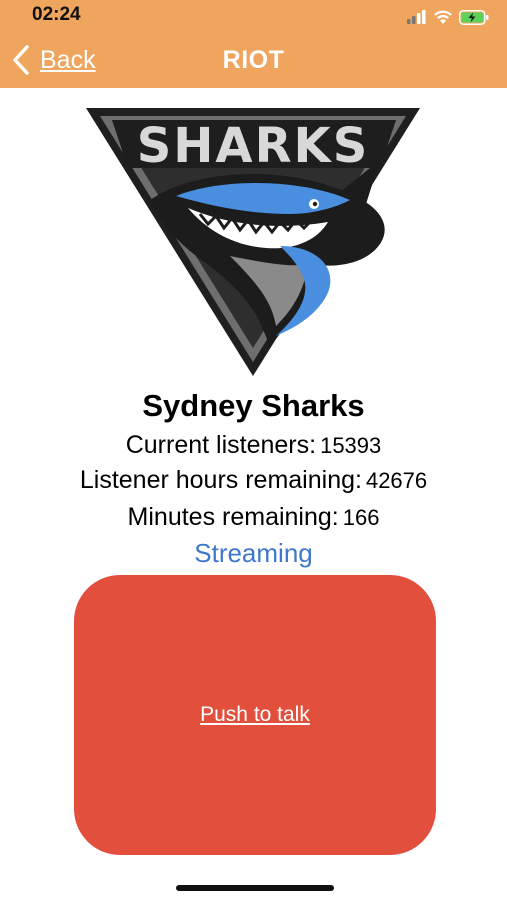 The image size is (507, 900). What do you see at coordinates (220, 480) in the screenshot?
I see `listener-hours-label: Listener hours remaining:` at bounding box center [220, 480].